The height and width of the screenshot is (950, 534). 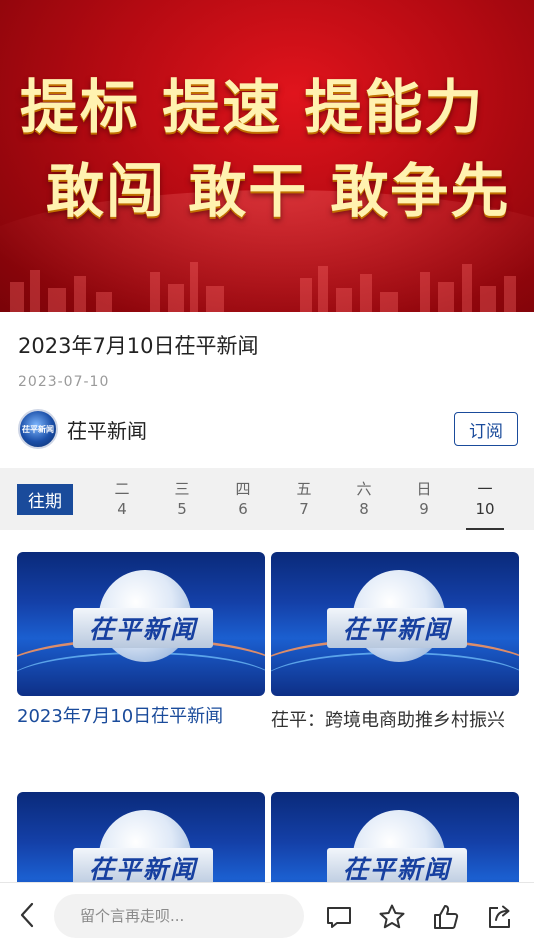 What do you see at coordinates (263, 287) in the screenshot?
I see `banner-skyline` at bounding box center [263, 287].